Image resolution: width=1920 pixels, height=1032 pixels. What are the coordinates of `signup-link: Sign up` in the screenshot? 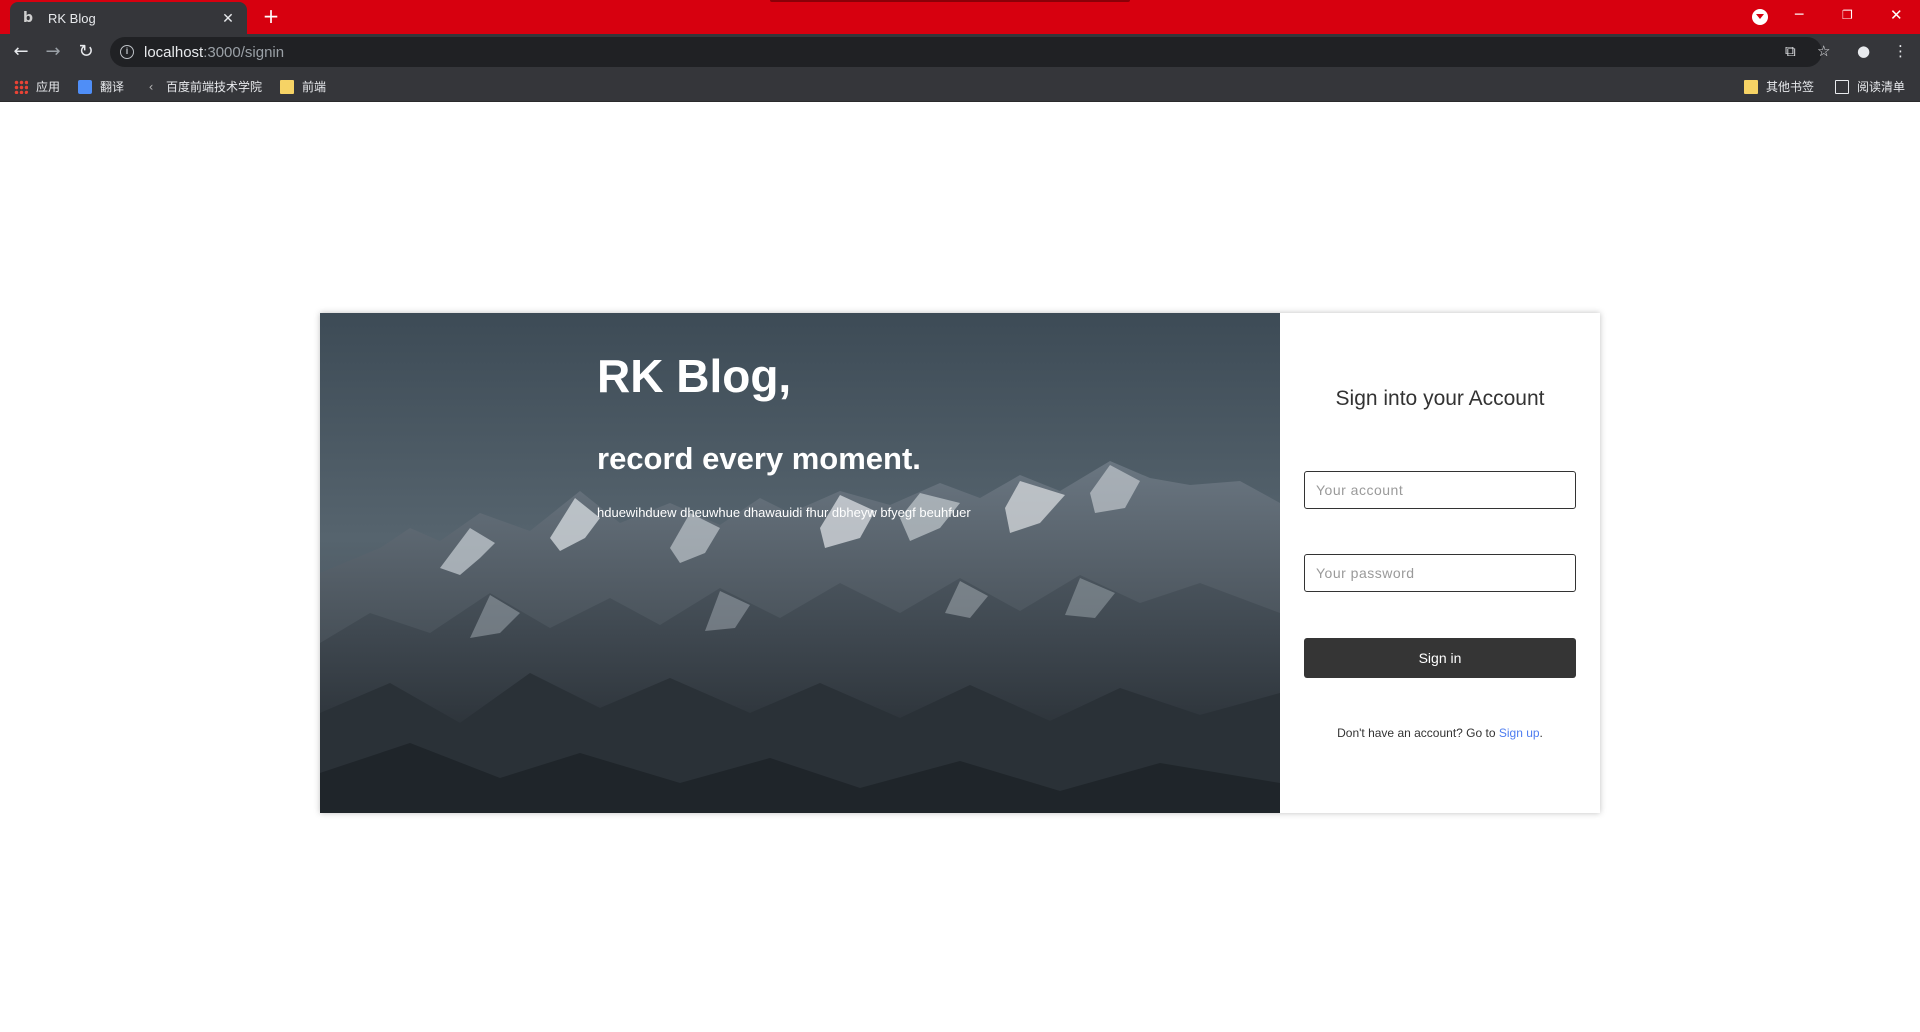 It's located at (1519, 733).